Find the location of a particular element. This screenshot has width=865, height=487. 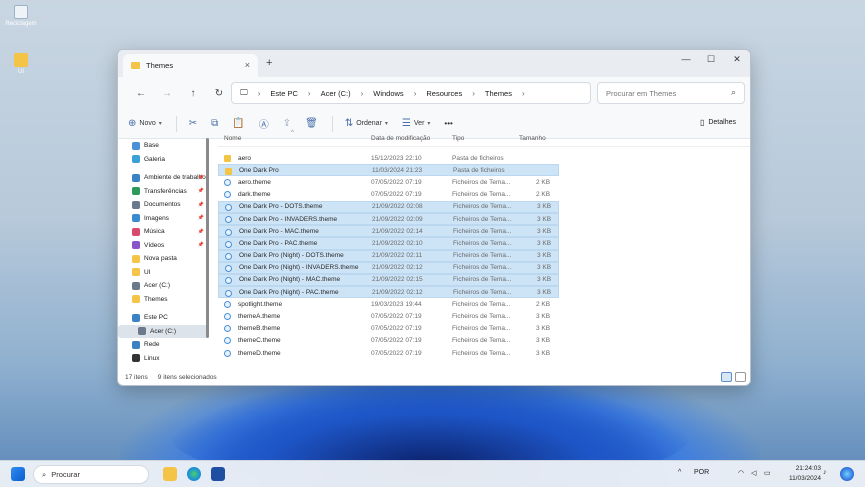

sidebar-item: UI is located at coordinates (163, 273).